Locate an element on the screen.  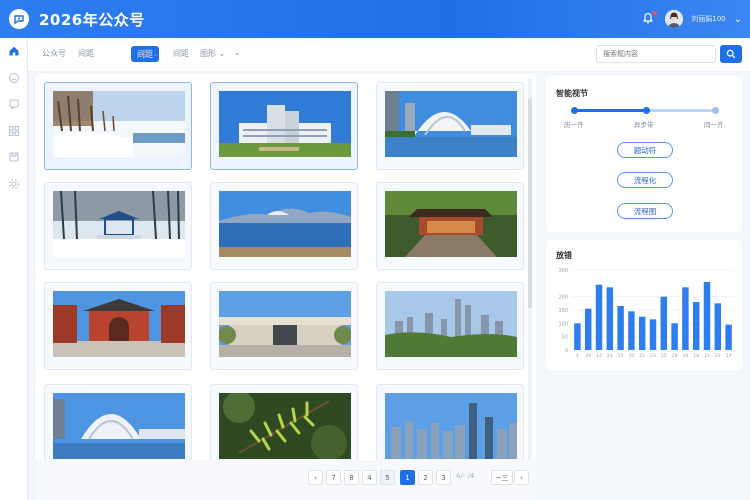
y-tick-label: 150 is located at coordinates (563, 311).